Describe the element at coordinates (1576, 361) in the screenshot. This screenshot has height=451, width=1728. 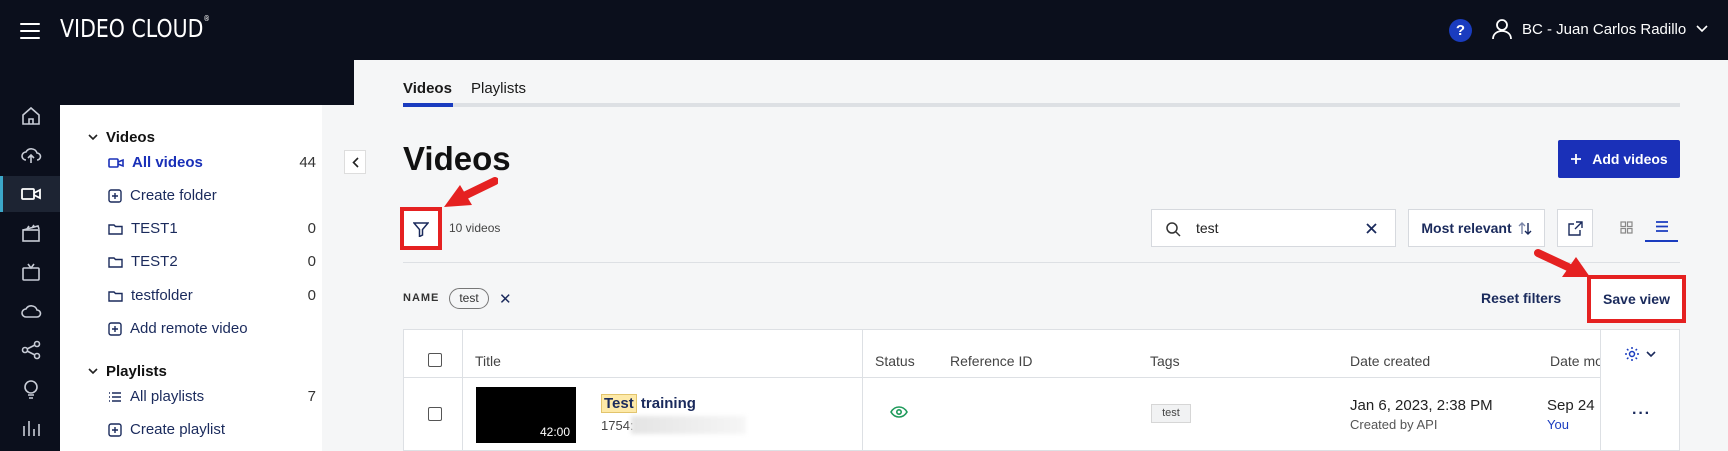
I see `column-header-date-modified: Date mo` at that location.